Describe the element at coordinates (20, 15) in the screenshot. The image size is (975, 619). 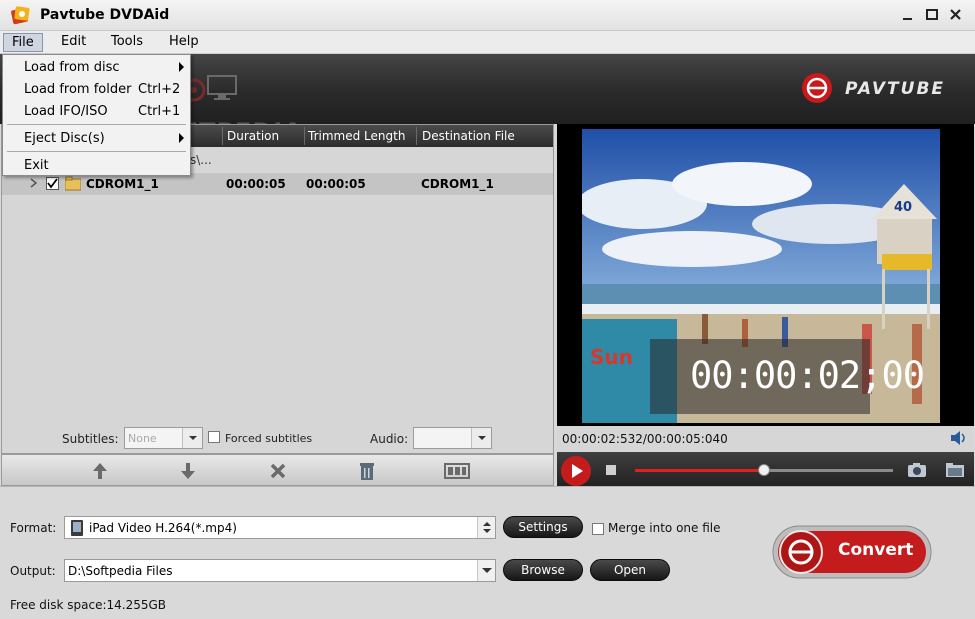
I see `app-logo-icon` at that location.